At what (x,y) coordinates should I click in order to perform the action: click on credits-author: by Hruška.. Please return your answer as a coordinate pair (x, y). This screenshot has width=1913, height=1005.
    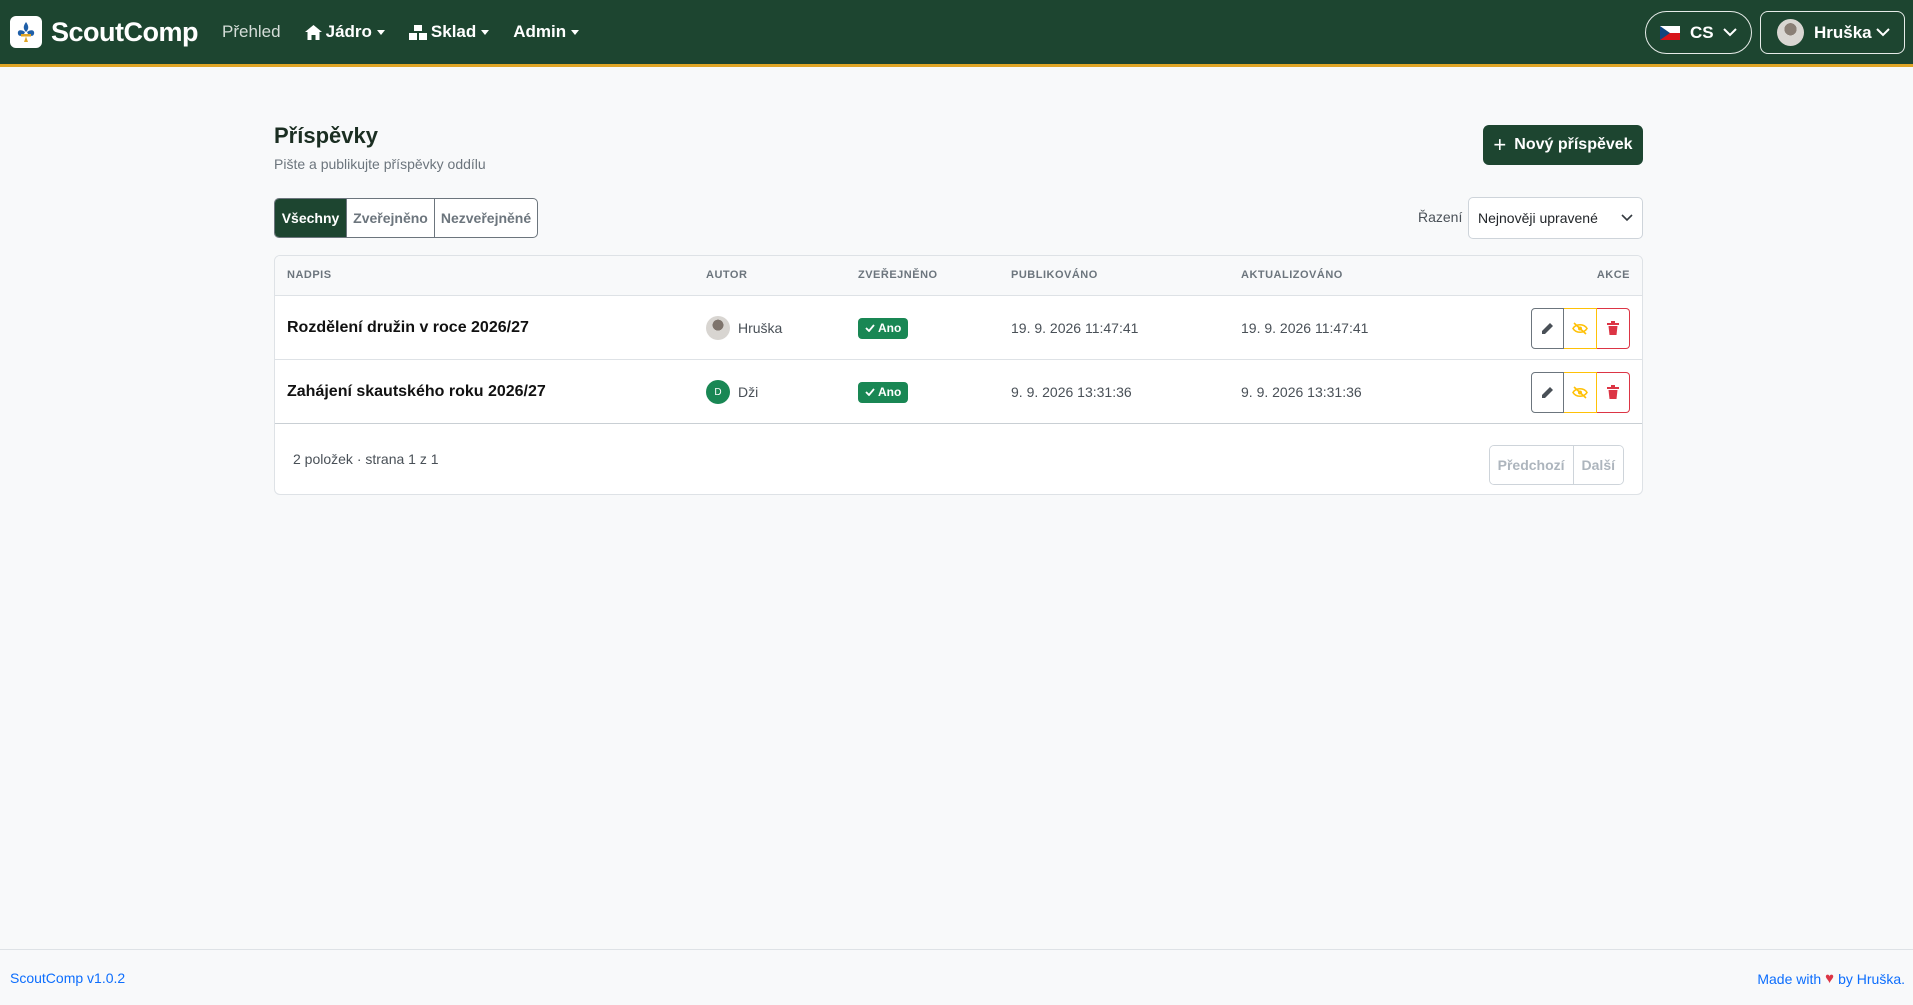
    Looking at the image, I should click on (1871, 978).